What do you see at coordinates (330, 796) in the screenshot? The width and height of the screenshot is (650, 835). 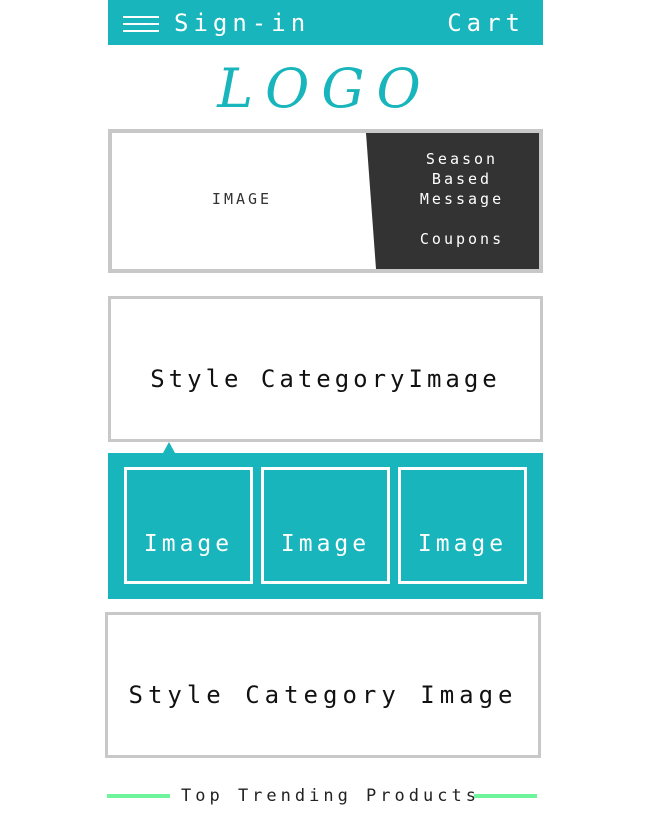 I see `trending-title: Top Trending Products` at bounding box center [330, 796].